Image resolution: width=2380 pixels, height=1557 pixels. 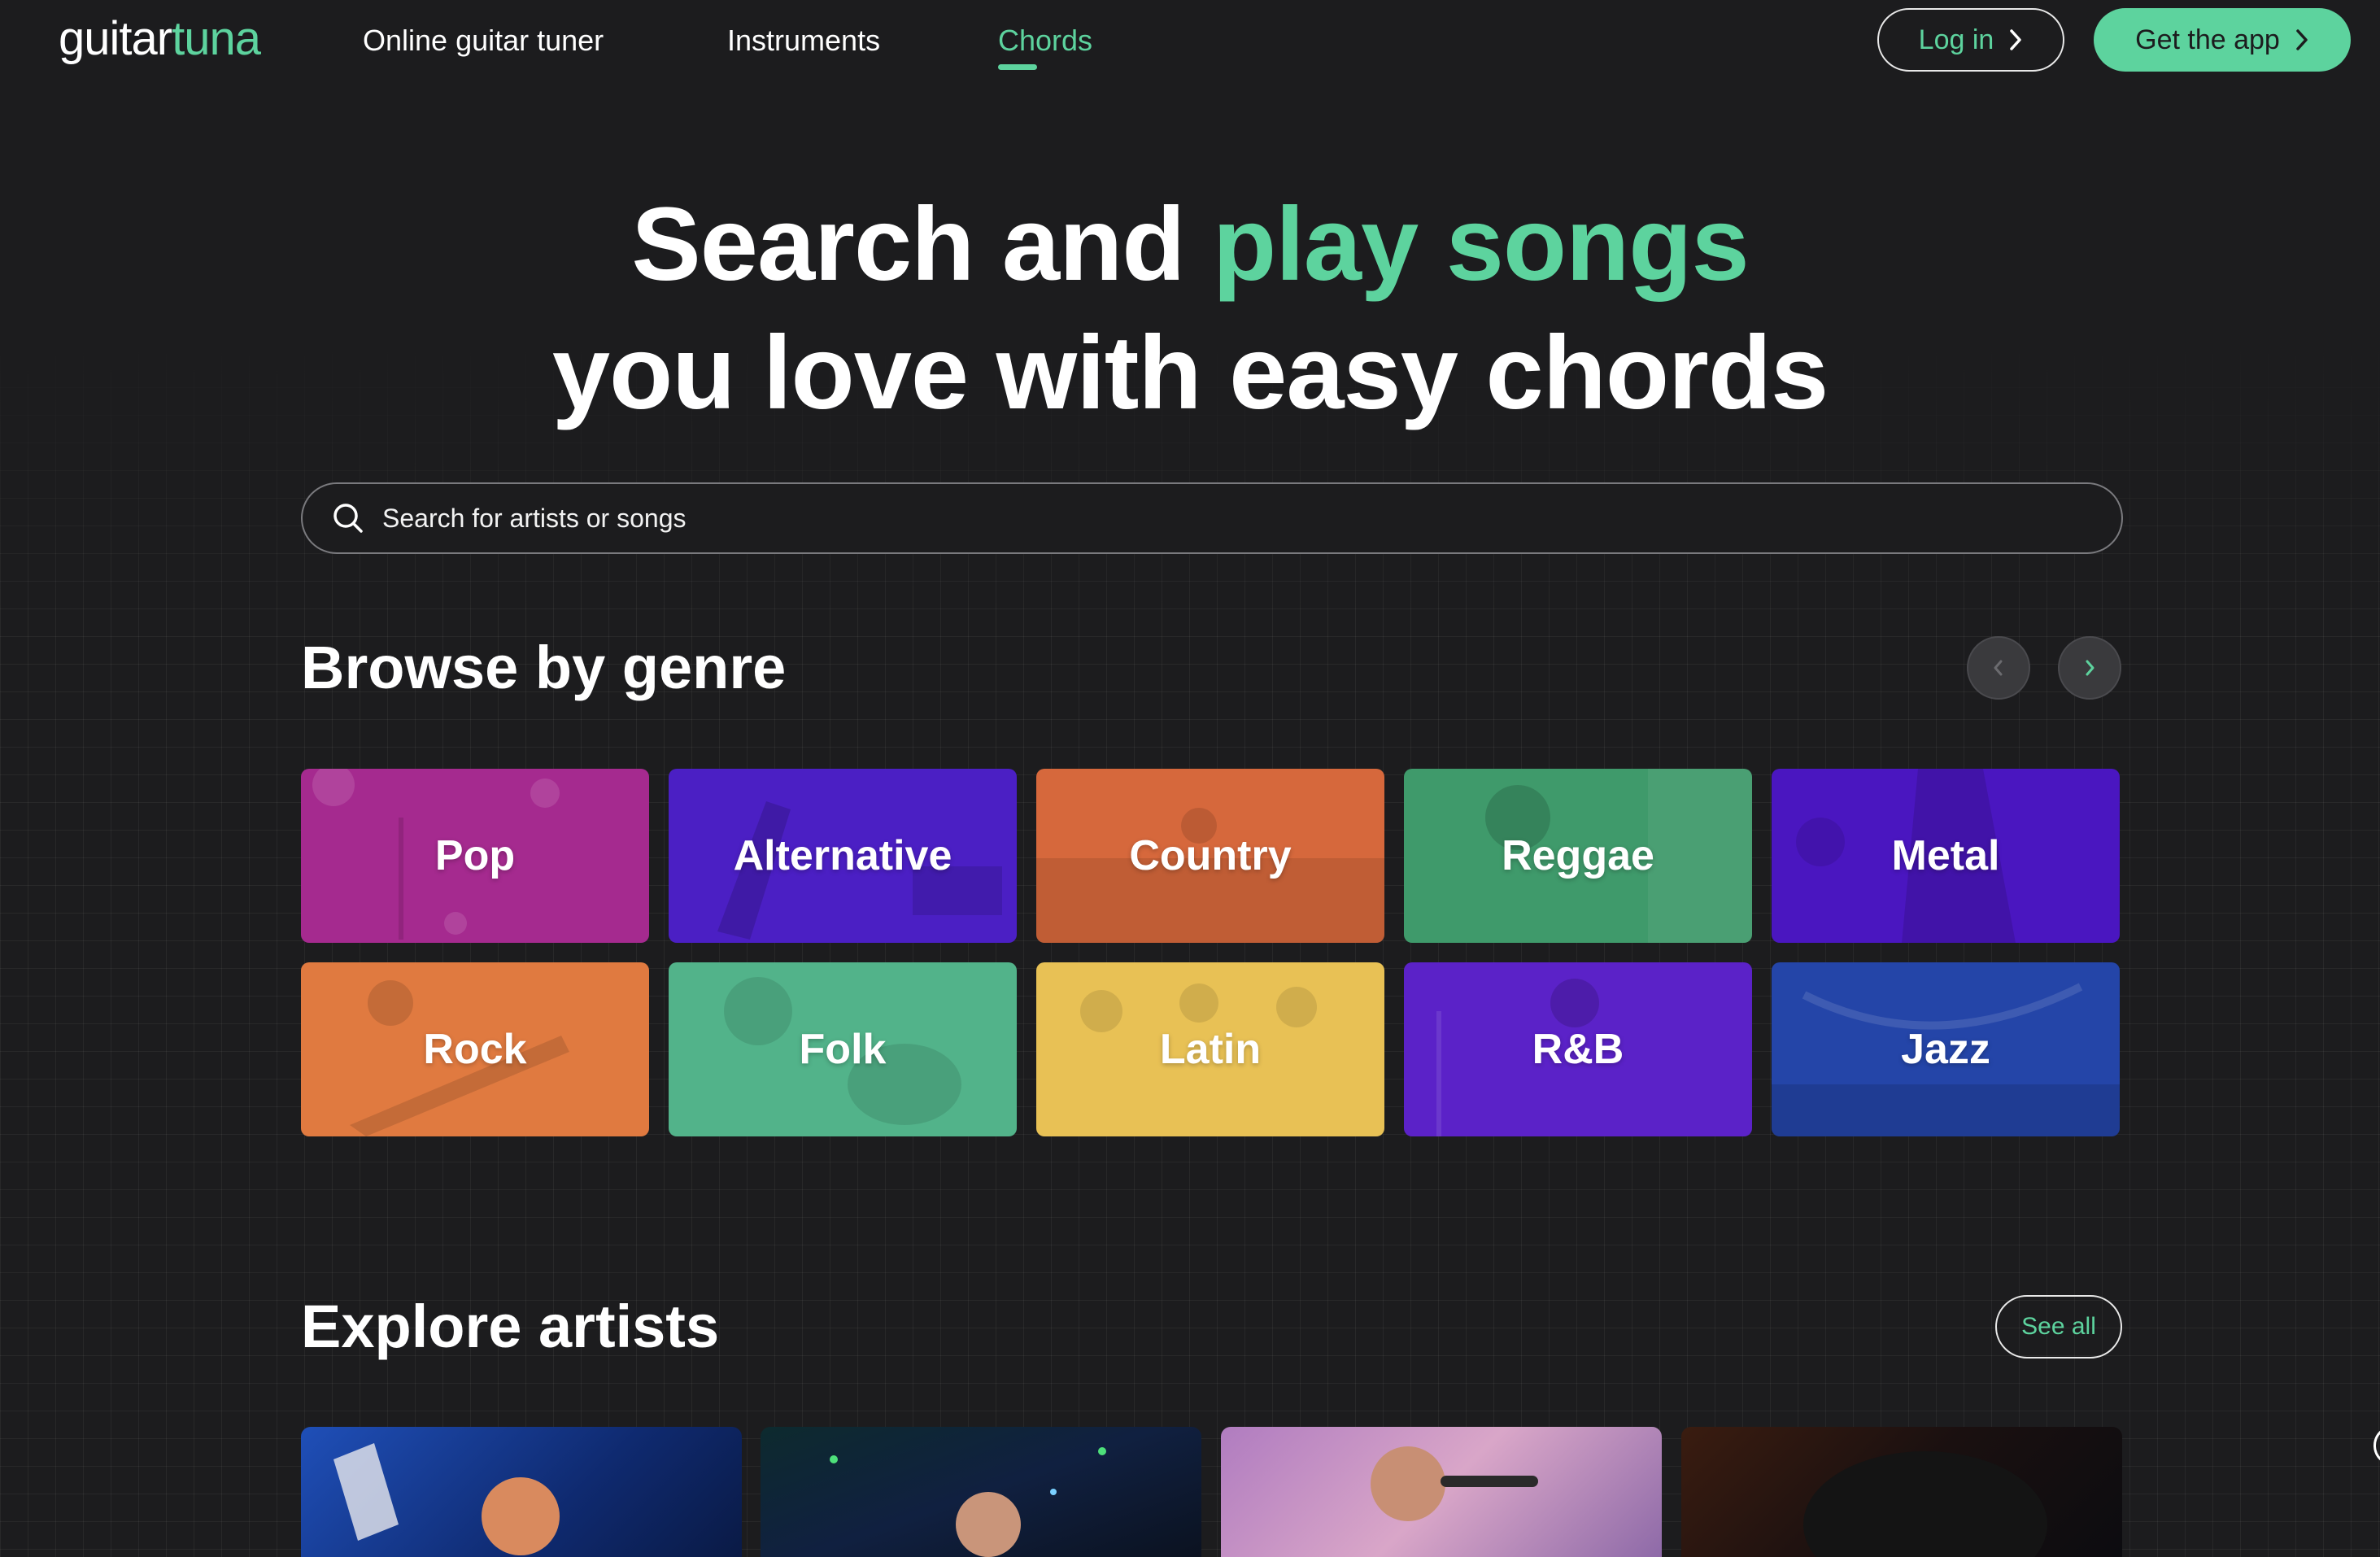 I want to click on logo-text-tuna: tuna, so click(x=217, y=38).